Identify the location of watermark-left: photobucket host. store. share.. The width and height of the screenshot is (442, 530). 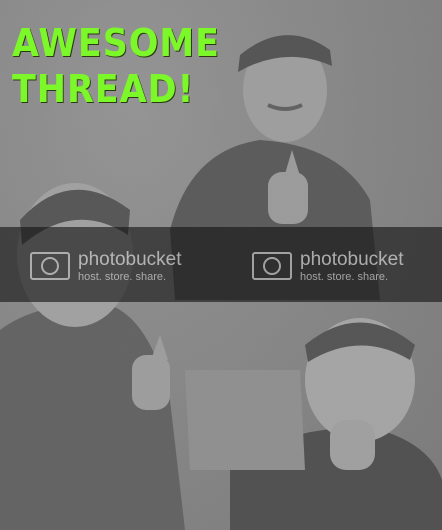
(106, 266).